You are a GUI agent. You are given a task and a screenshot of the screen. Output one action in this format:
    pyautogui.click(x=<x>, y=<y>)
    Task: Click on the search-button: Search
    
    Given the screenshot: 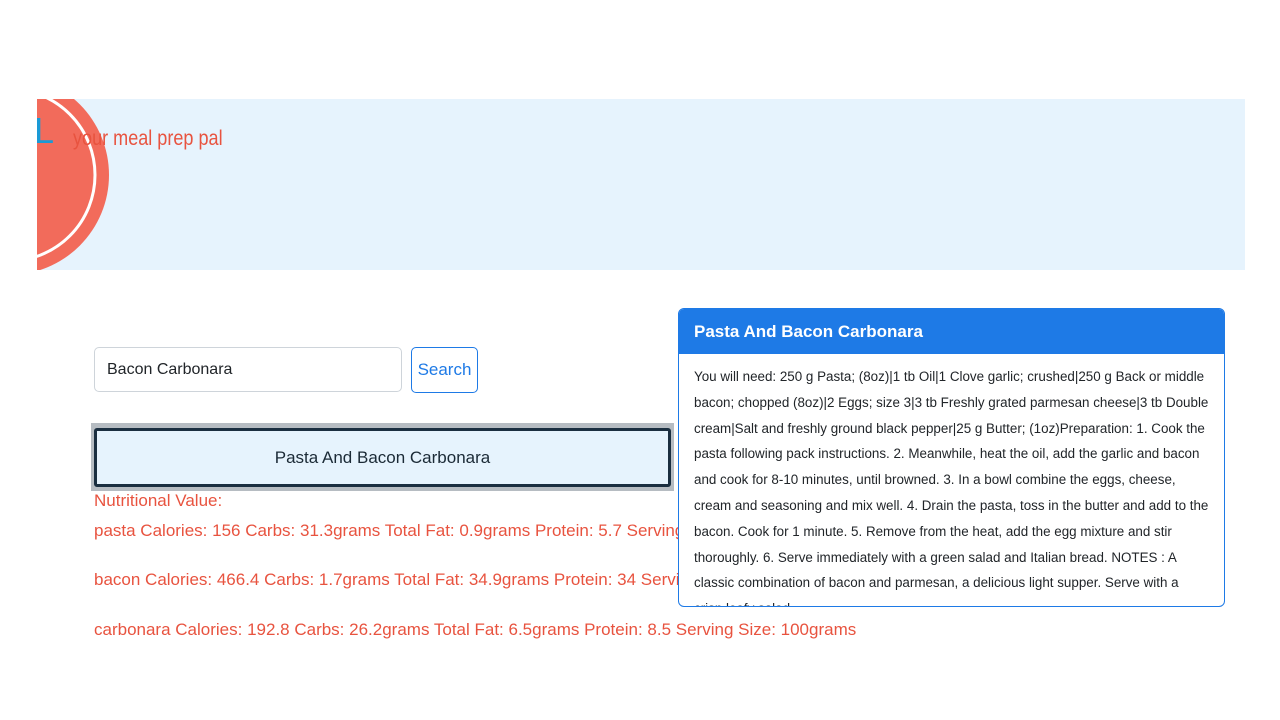 What is the action you would take?
    pyautogui.click(x=444, y=370)
    